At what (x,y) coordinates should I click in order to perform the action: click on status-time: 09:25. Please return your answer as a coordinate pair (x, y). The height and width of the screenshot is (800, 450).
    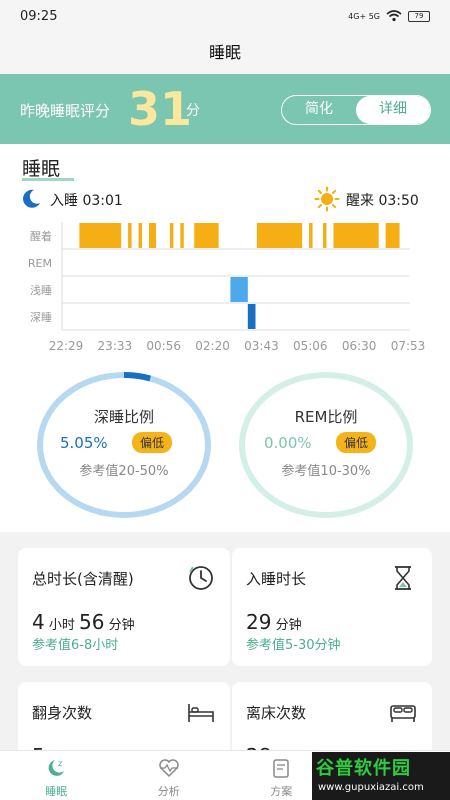
    Looking at the image, I should click on (39, 16).